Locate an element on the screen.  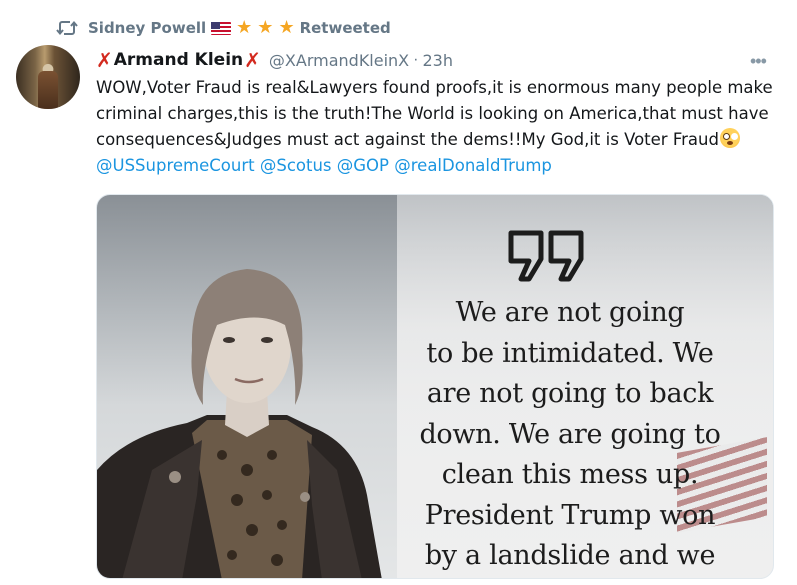
quote-line: by a landslide and we is located at coordinates (570, 555).